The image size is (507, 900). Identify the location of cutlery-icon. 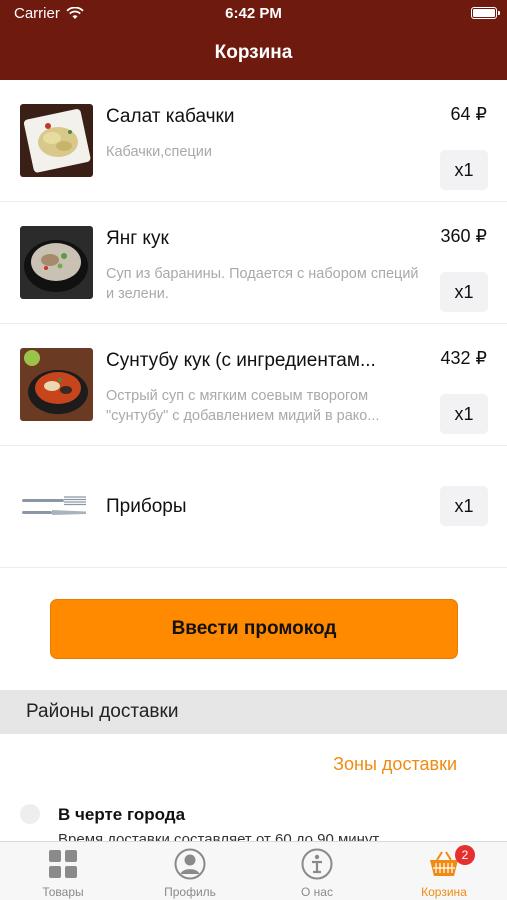
(56, 506).